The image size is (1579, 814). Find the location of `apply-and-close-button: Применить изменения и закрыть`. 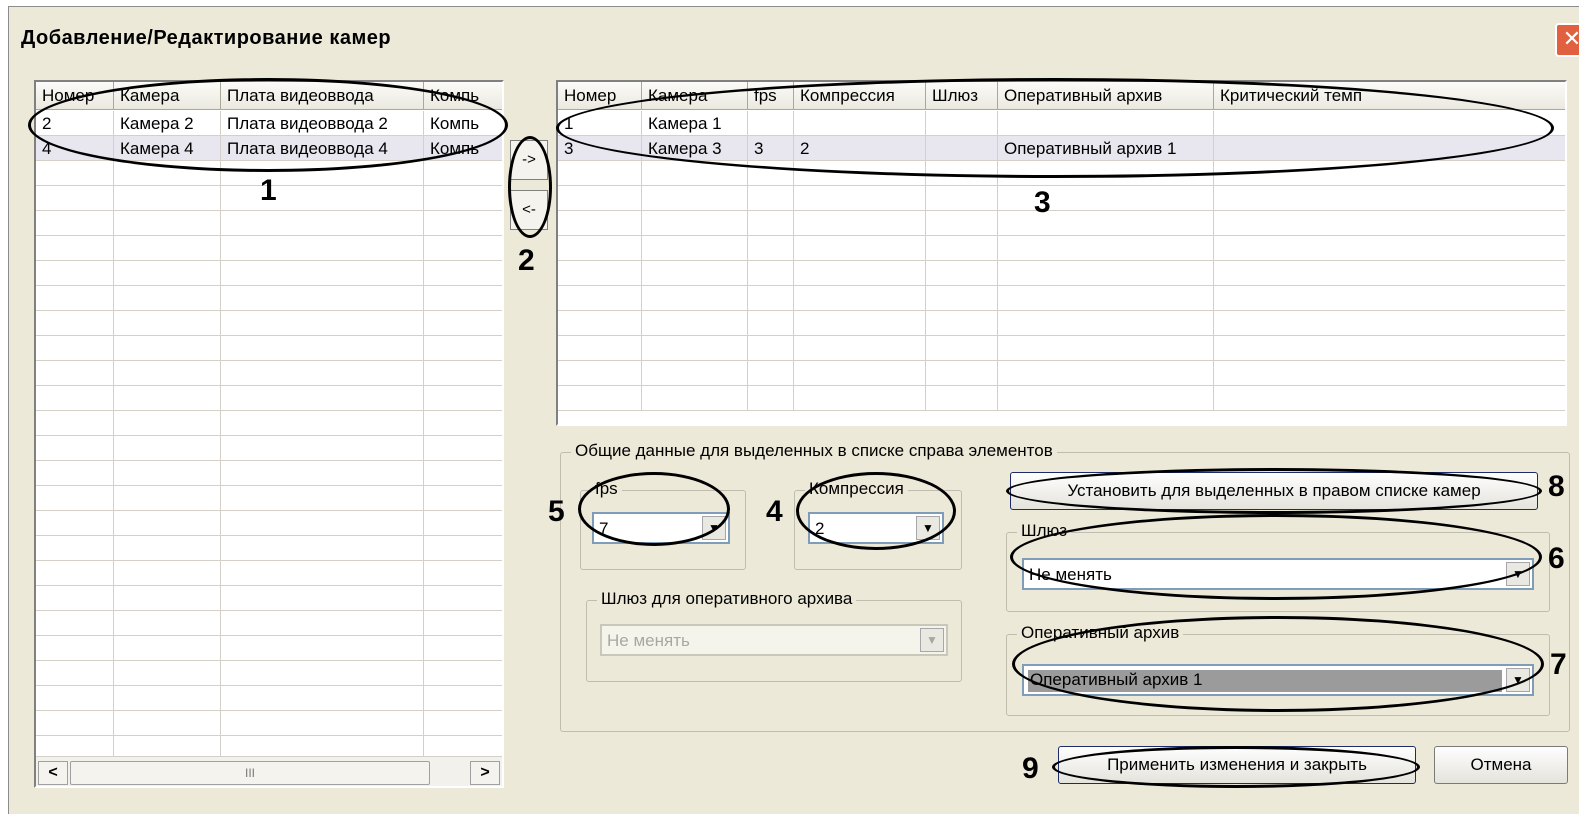

apply-and-close-button: Применить изменения и закрыть is located at coordinates (1237, 765).